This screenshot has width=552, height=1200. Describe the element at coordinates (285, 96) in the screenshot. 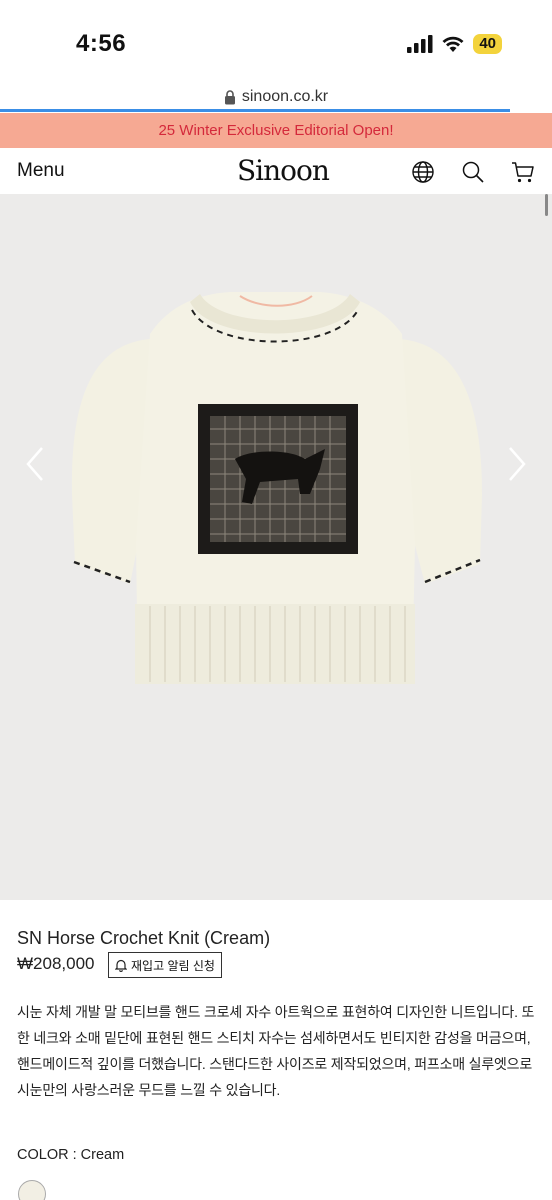

I see `url-text: sinoon.co.kr` at that location.